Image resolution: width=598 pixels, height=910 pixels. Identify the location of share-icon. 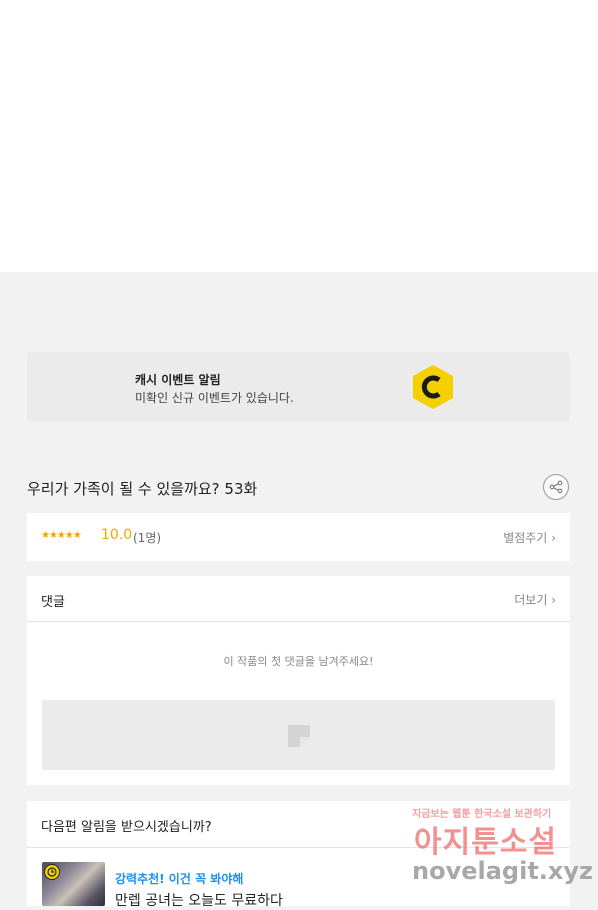
(556, 487).